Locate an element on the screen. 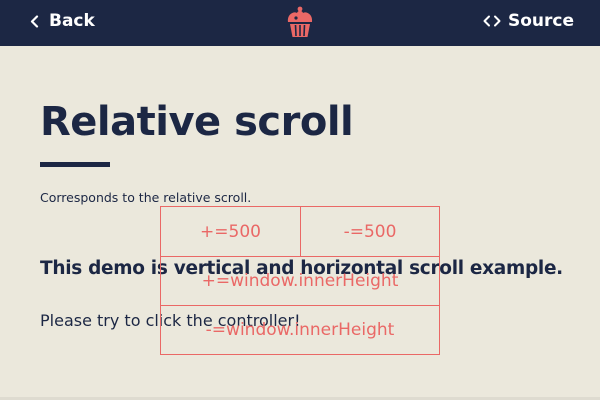  source-link: Source is located at coordinates (528, 21).